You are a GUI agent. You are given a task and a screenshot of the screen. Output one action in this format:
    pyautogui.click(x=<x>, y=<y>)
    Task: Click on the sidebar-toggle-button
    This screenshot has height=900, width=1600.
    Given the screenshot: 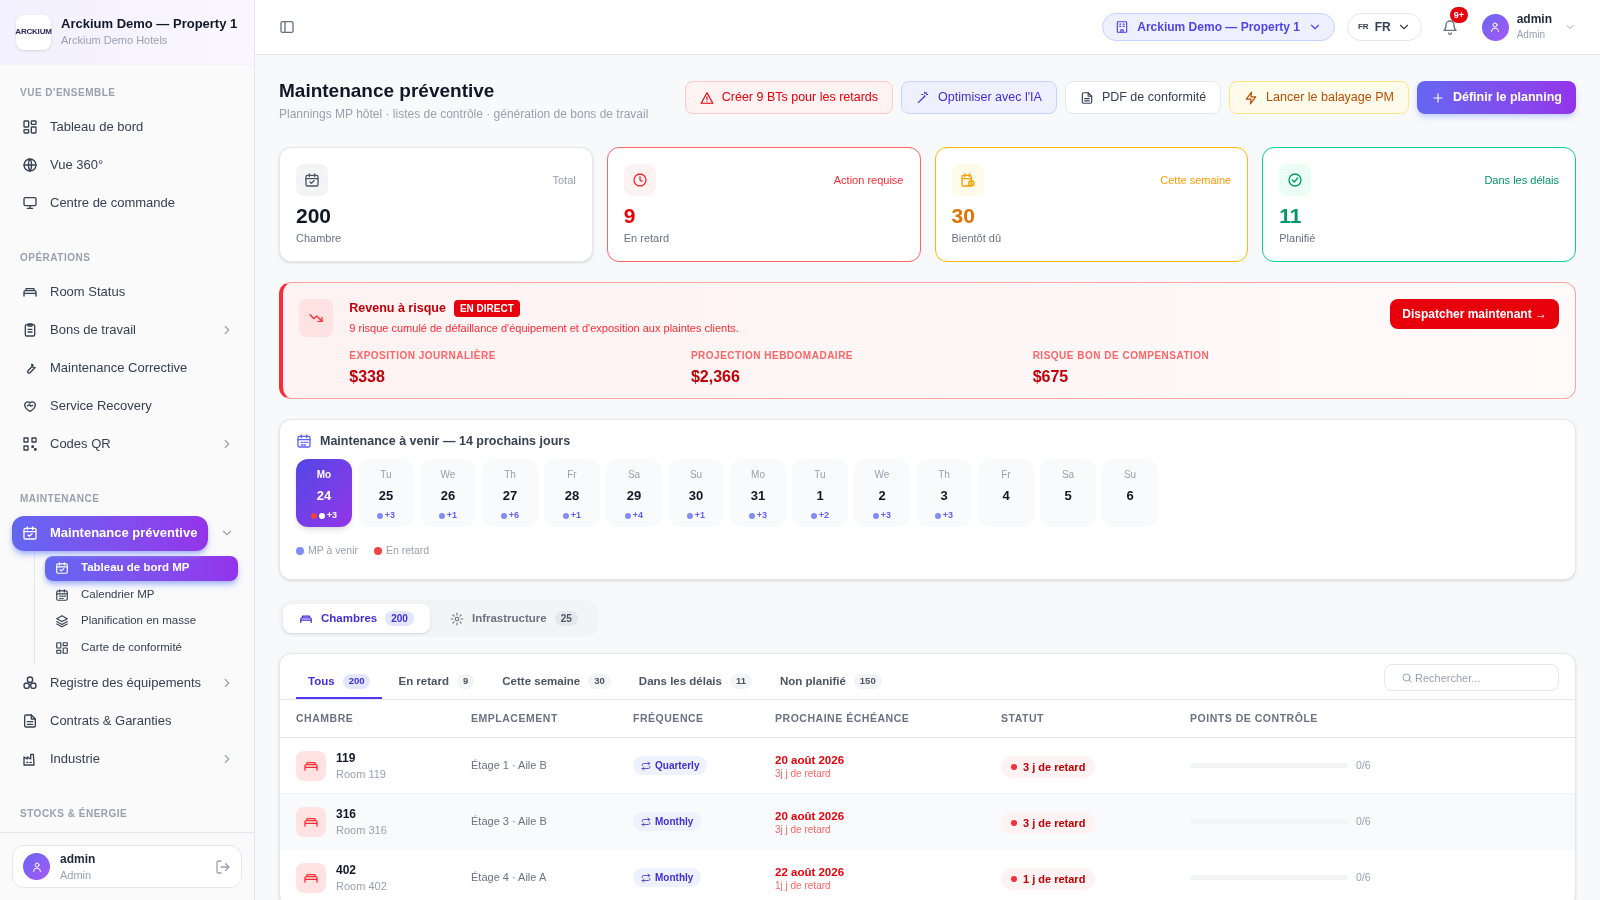 What is the action you would take?
    pyautogui.click(x=287, y=27)
    